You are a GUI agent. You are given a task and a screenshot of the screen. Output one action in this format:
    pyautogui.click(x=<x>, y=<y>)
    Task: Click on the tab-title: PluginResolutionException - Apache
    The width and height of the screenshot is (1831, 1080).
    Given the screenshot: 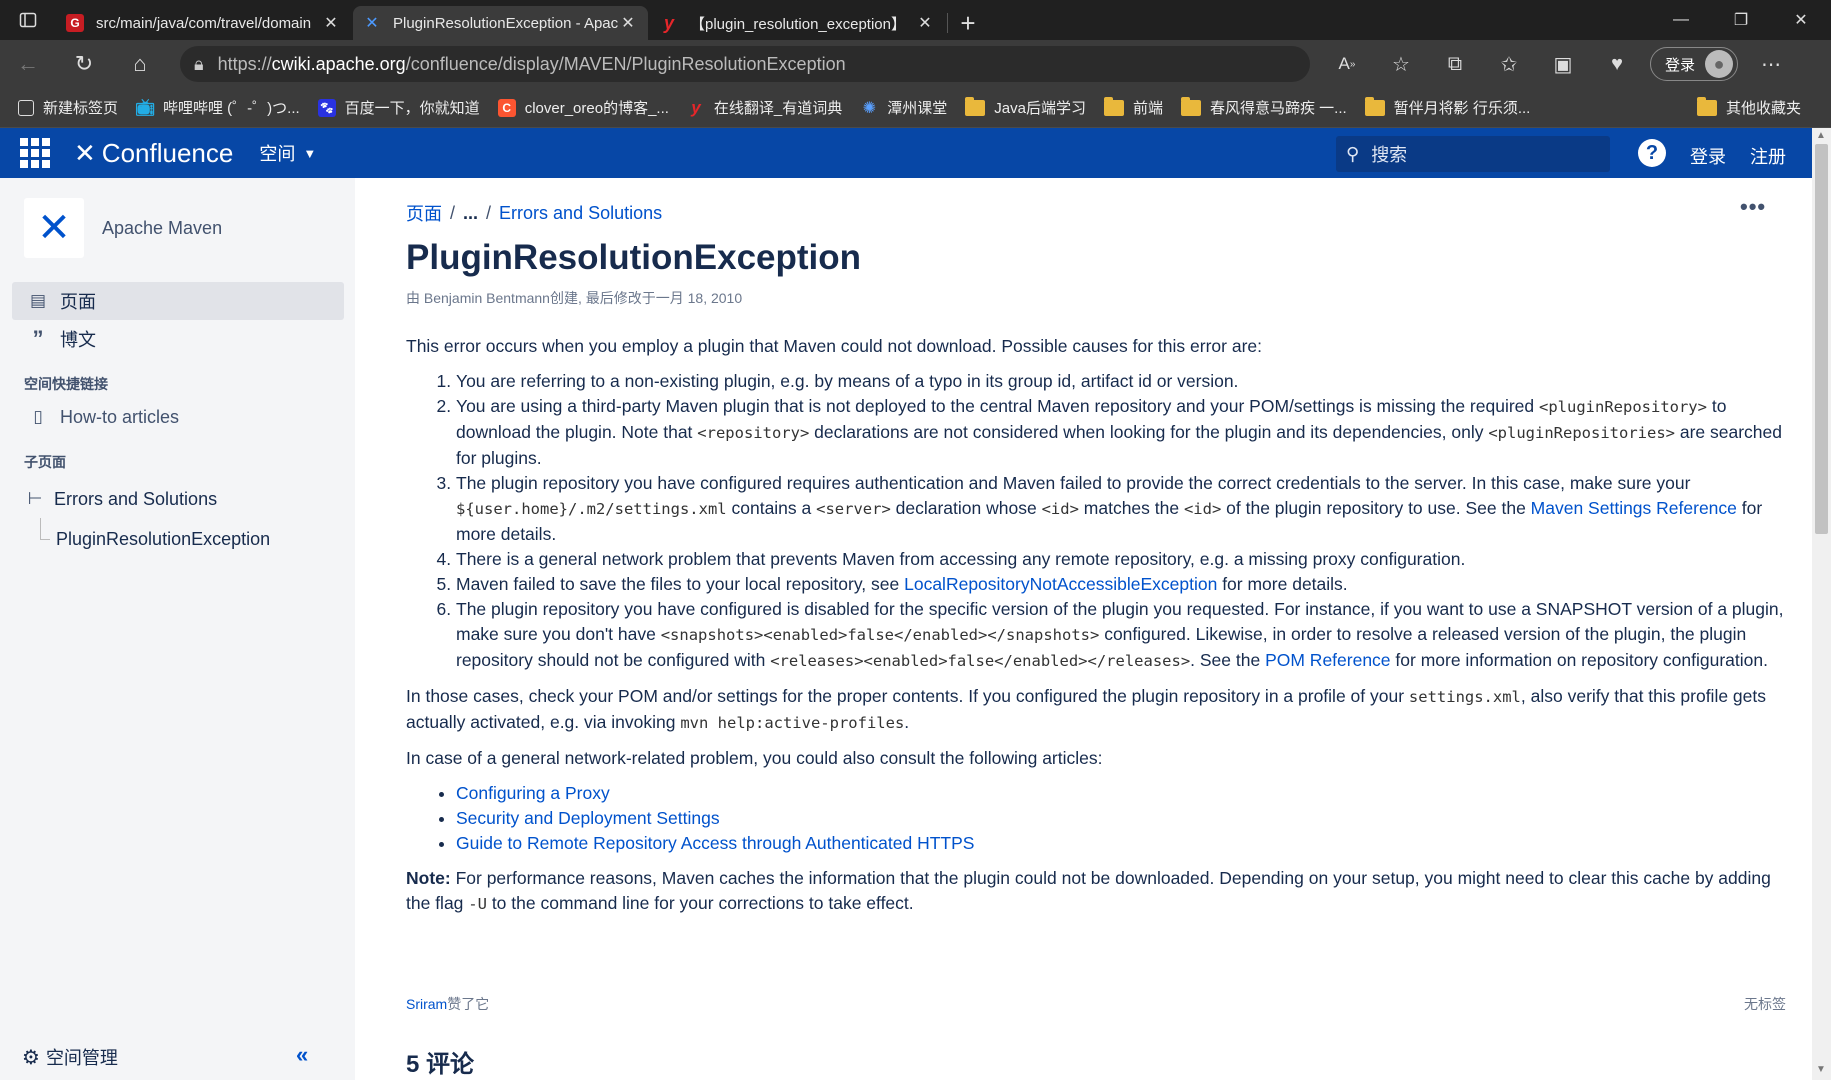 What is the action you would take?
    pyautogui.click(x=505, y=23)
    